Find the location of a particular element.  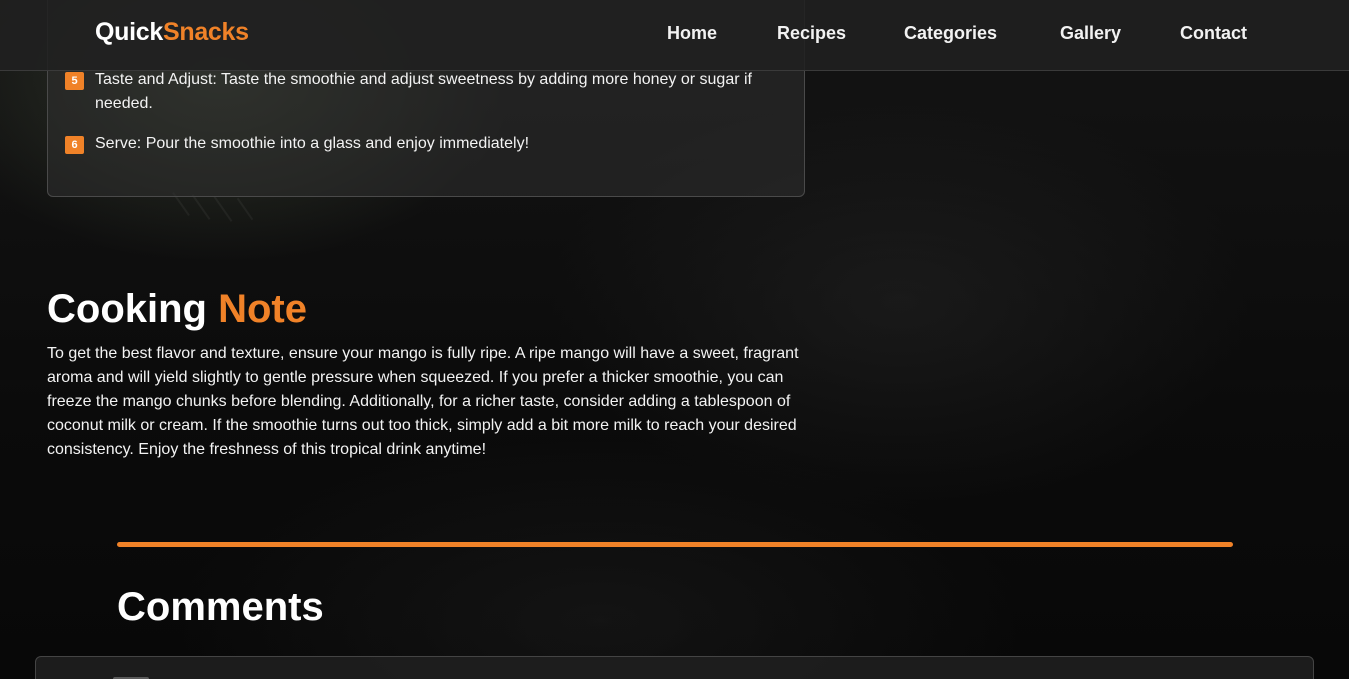

nav-link-recipes: Recipes is located at coordinates (811, 33).